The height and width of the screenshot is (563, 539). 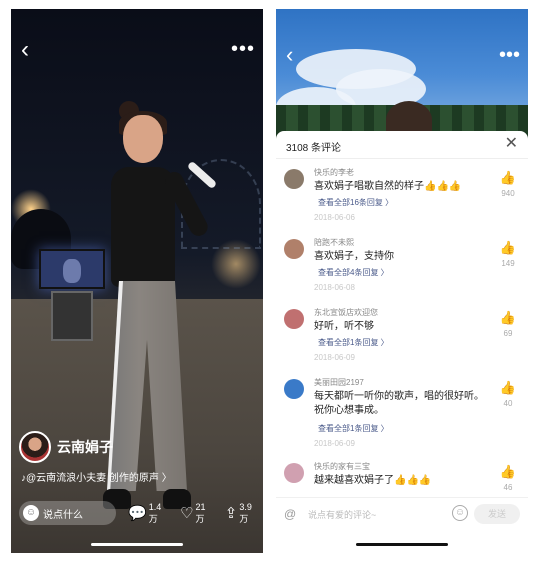 I want to click on like-count: 21万, so click(x=200, y=512).